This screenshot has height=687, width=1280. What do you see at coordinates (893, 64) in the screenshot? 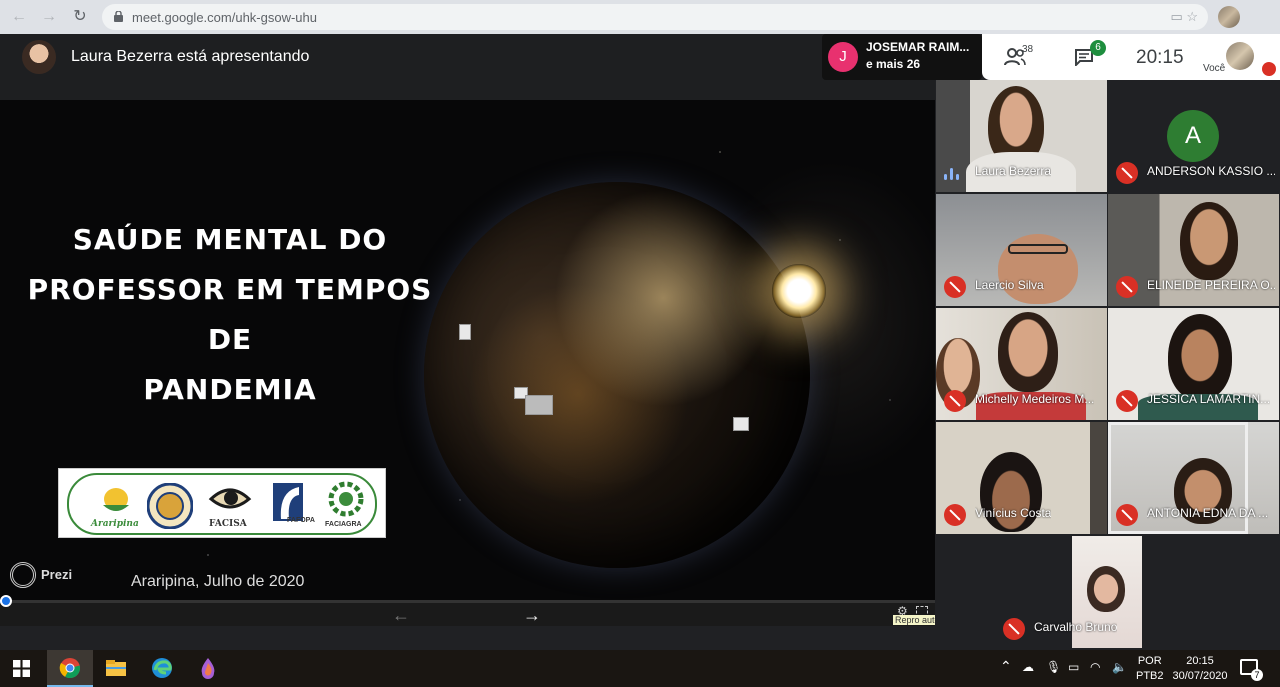
I see `speaker-more-count: e mais 26` at bounding box center [893, 64].